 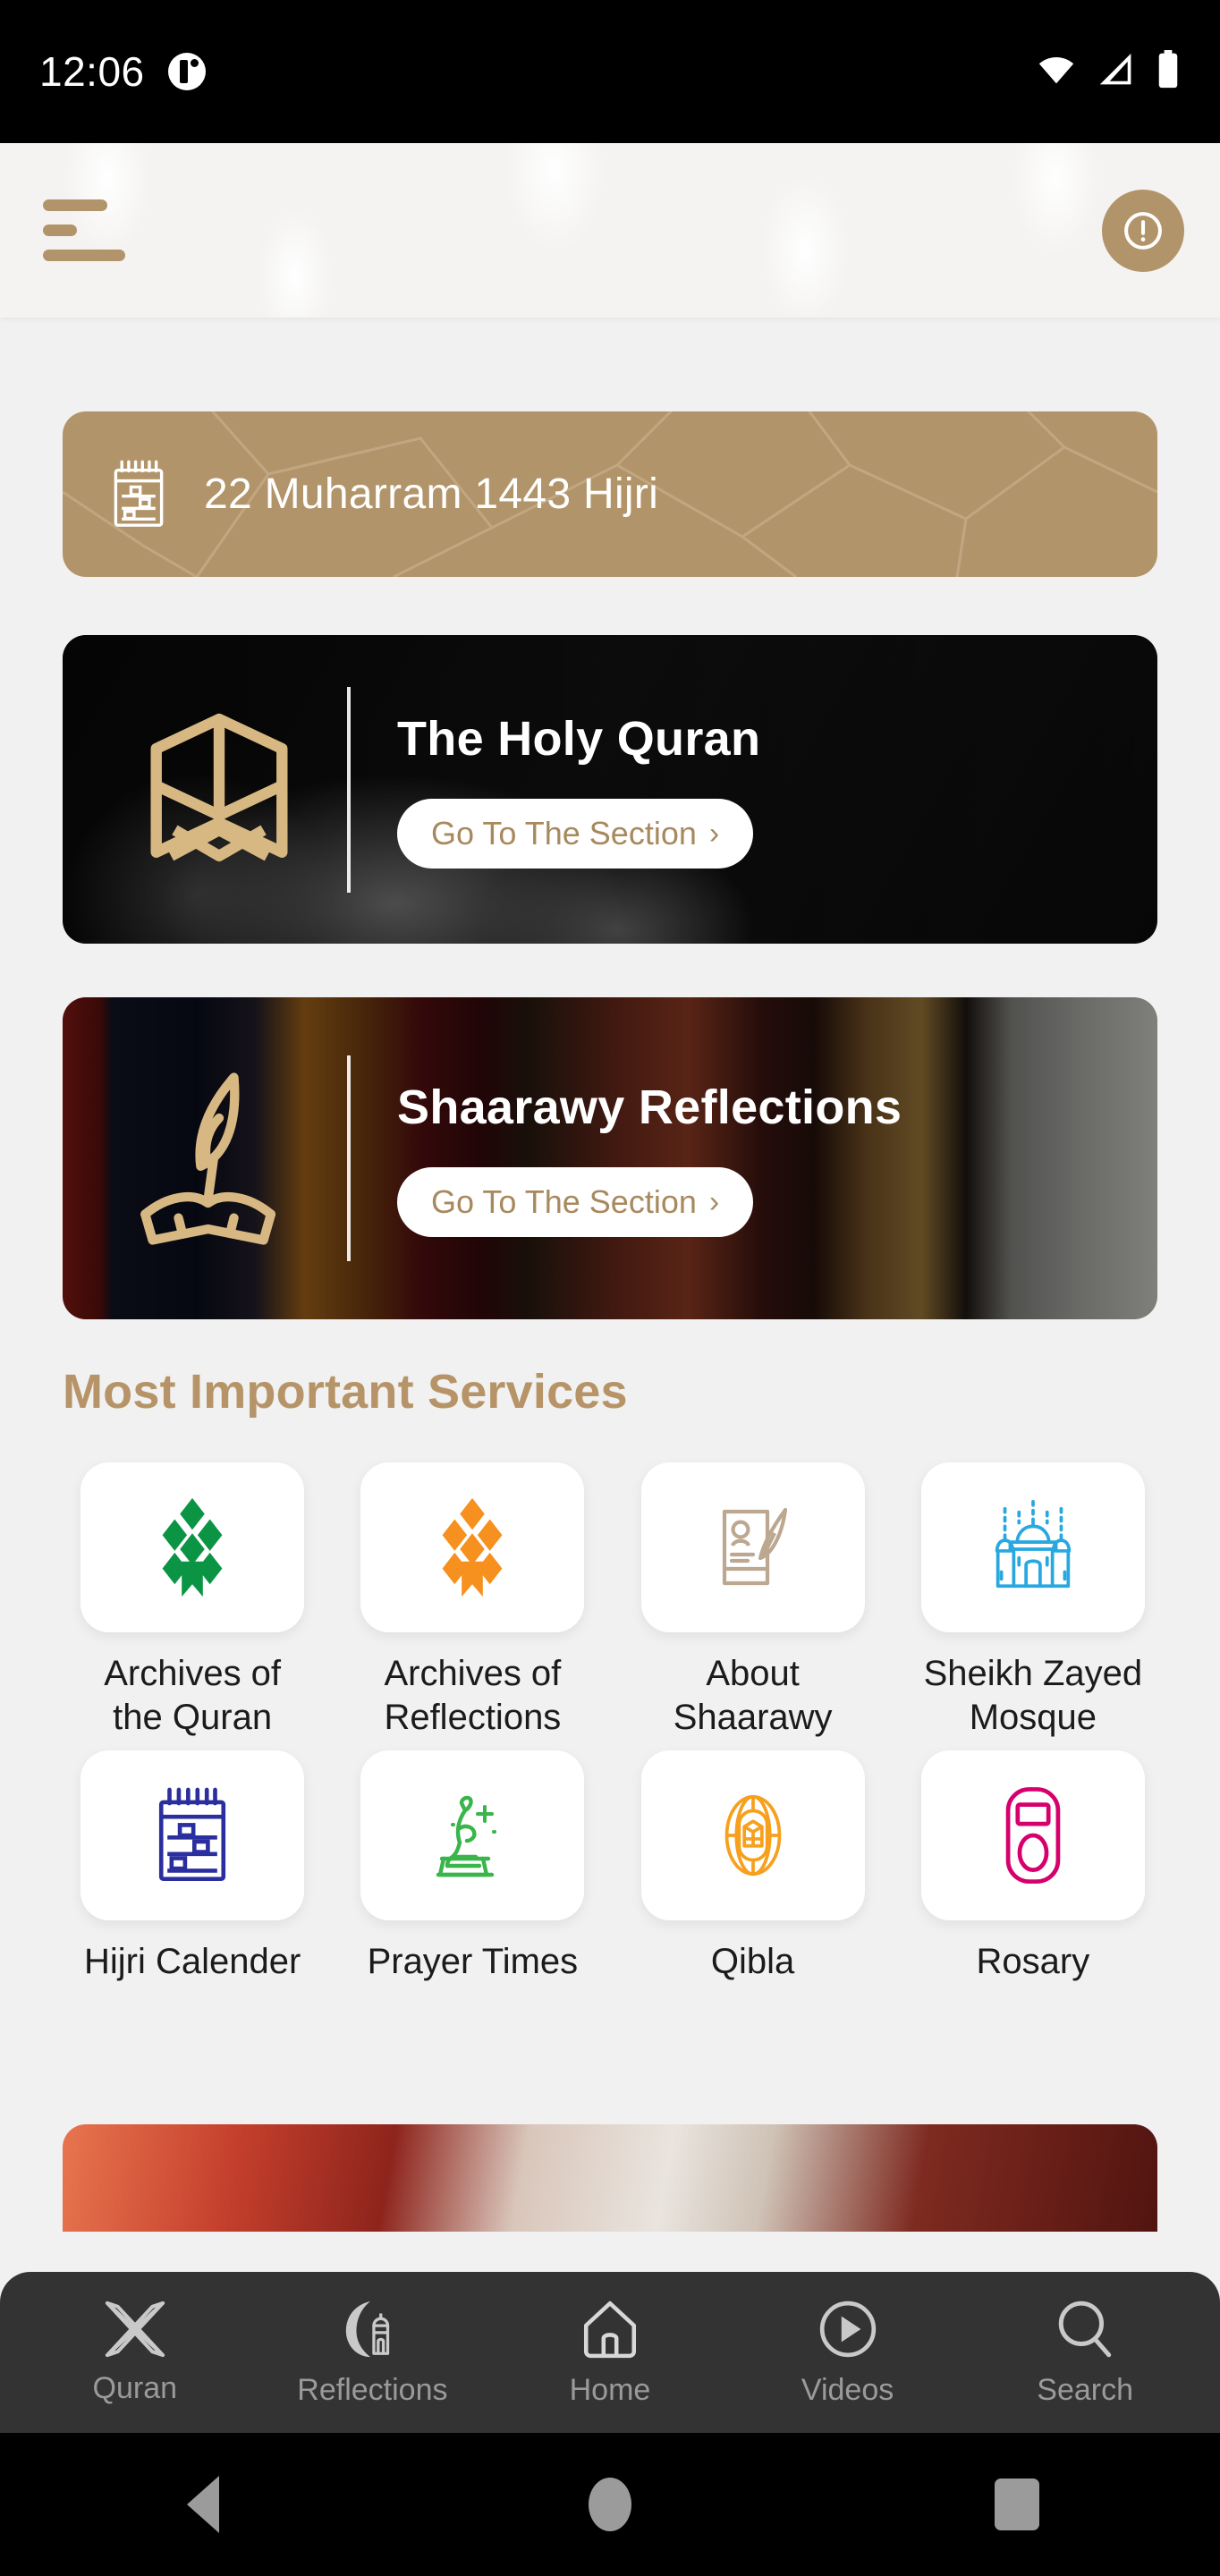 What do you see at coordinates (1033, 1961) in the screenshot?
I see `service-label: Rosary` at bounding box center [1033, 1961].